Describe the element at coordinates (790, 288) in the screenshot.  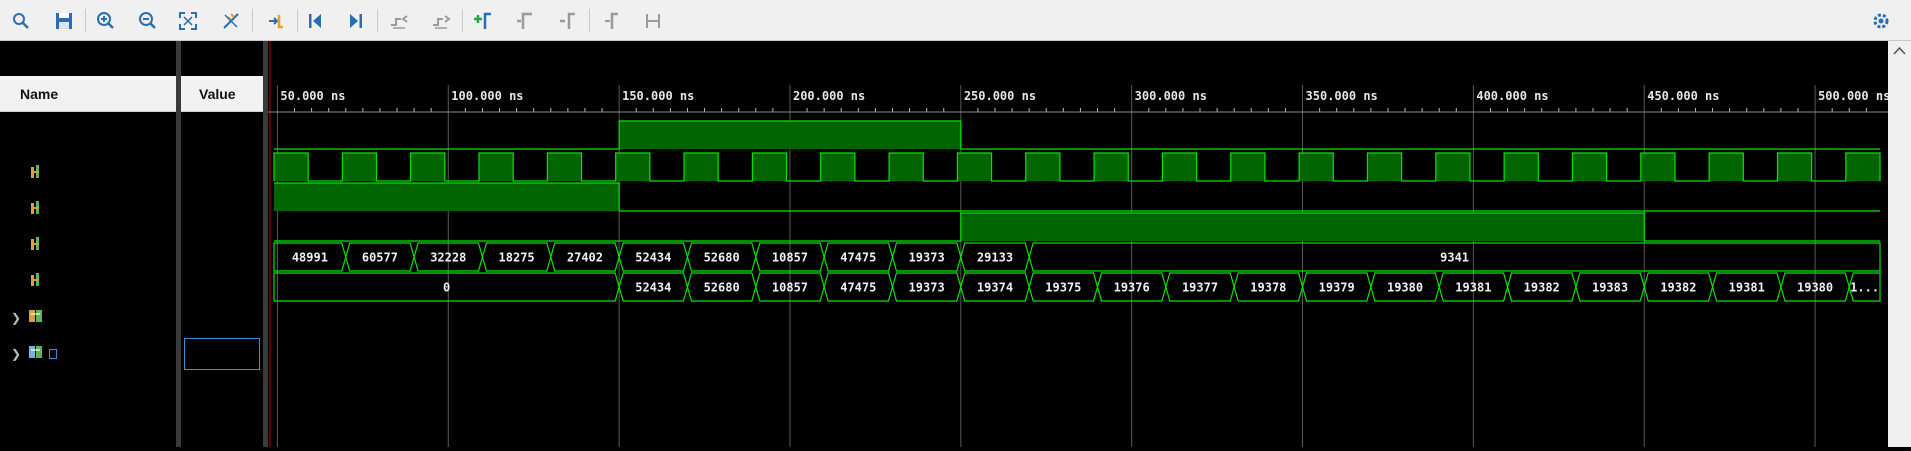
I see `dout-bus-value: 10857` at that location.